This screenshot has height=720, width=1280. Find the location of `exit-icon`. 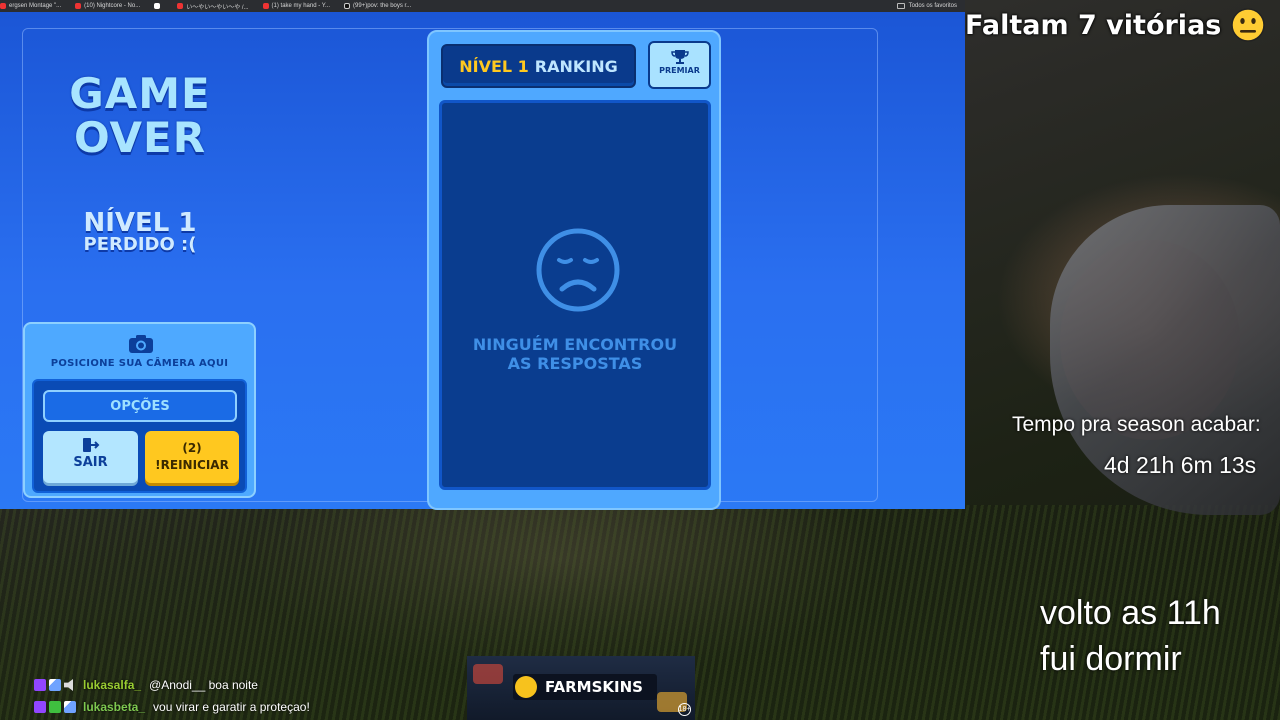

exit-icon is located at coordinates (90, 445).